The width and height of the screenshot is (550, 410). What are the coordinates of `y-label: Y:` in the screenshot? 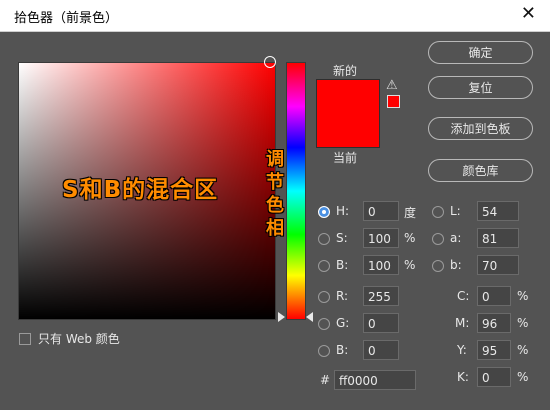 It's located at (462, 350).